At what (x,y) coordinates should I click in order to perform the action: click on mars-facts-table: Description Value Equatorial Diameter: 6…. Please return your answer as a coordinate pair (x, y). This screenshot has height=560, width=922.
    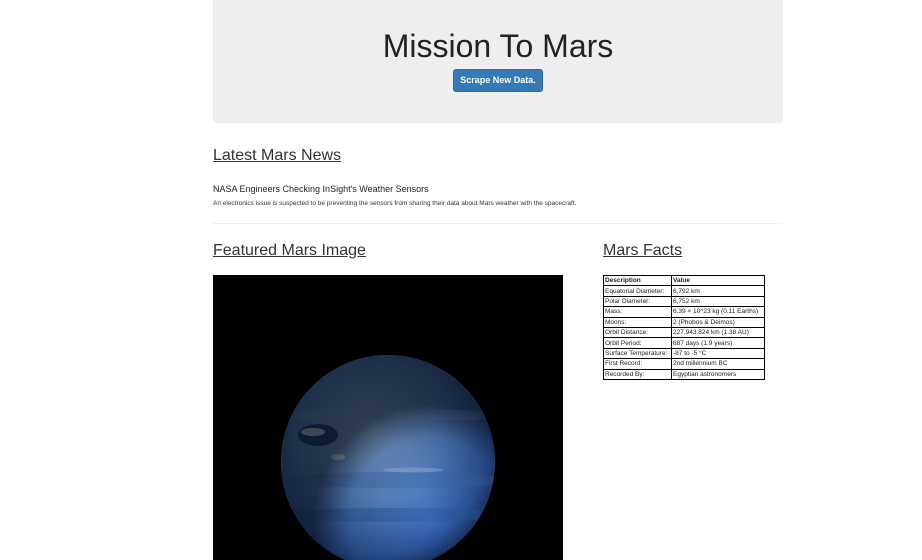
    Looking at the image, I should click on (684, 327).